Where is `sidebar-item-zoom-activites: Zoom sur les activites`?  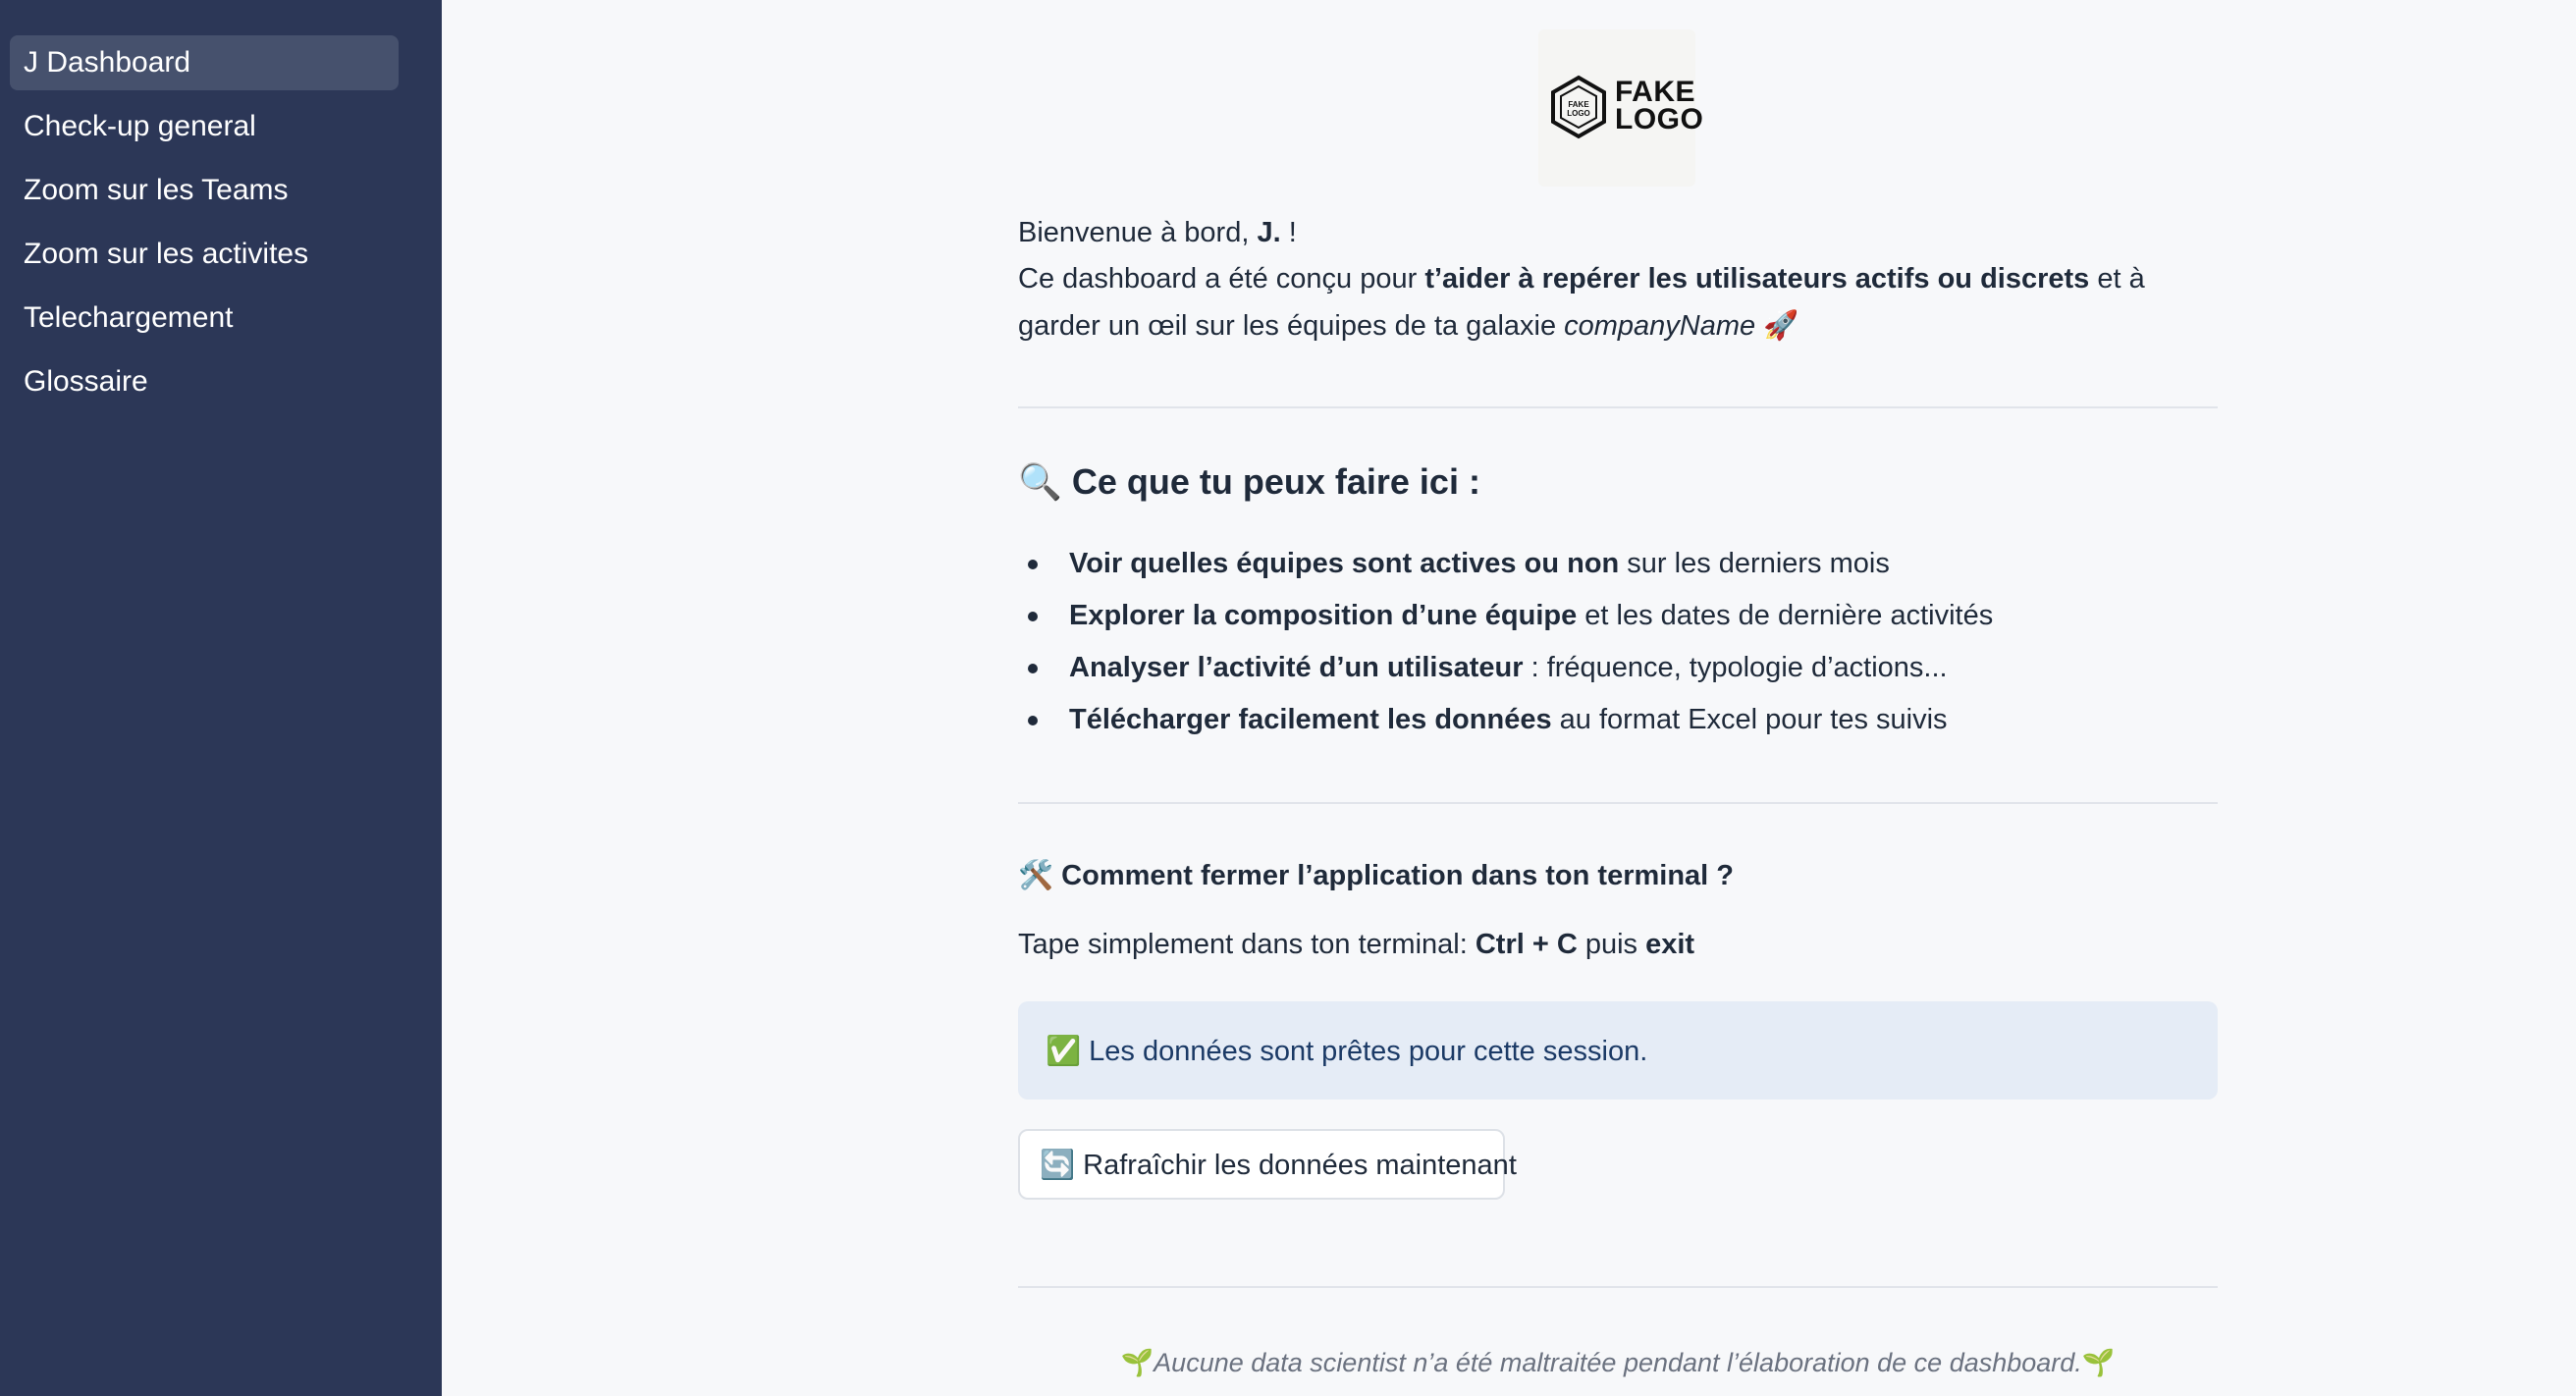 sidebar-item-zoom-activites: Zoom sur les activites is located at coordinates (204, 254).